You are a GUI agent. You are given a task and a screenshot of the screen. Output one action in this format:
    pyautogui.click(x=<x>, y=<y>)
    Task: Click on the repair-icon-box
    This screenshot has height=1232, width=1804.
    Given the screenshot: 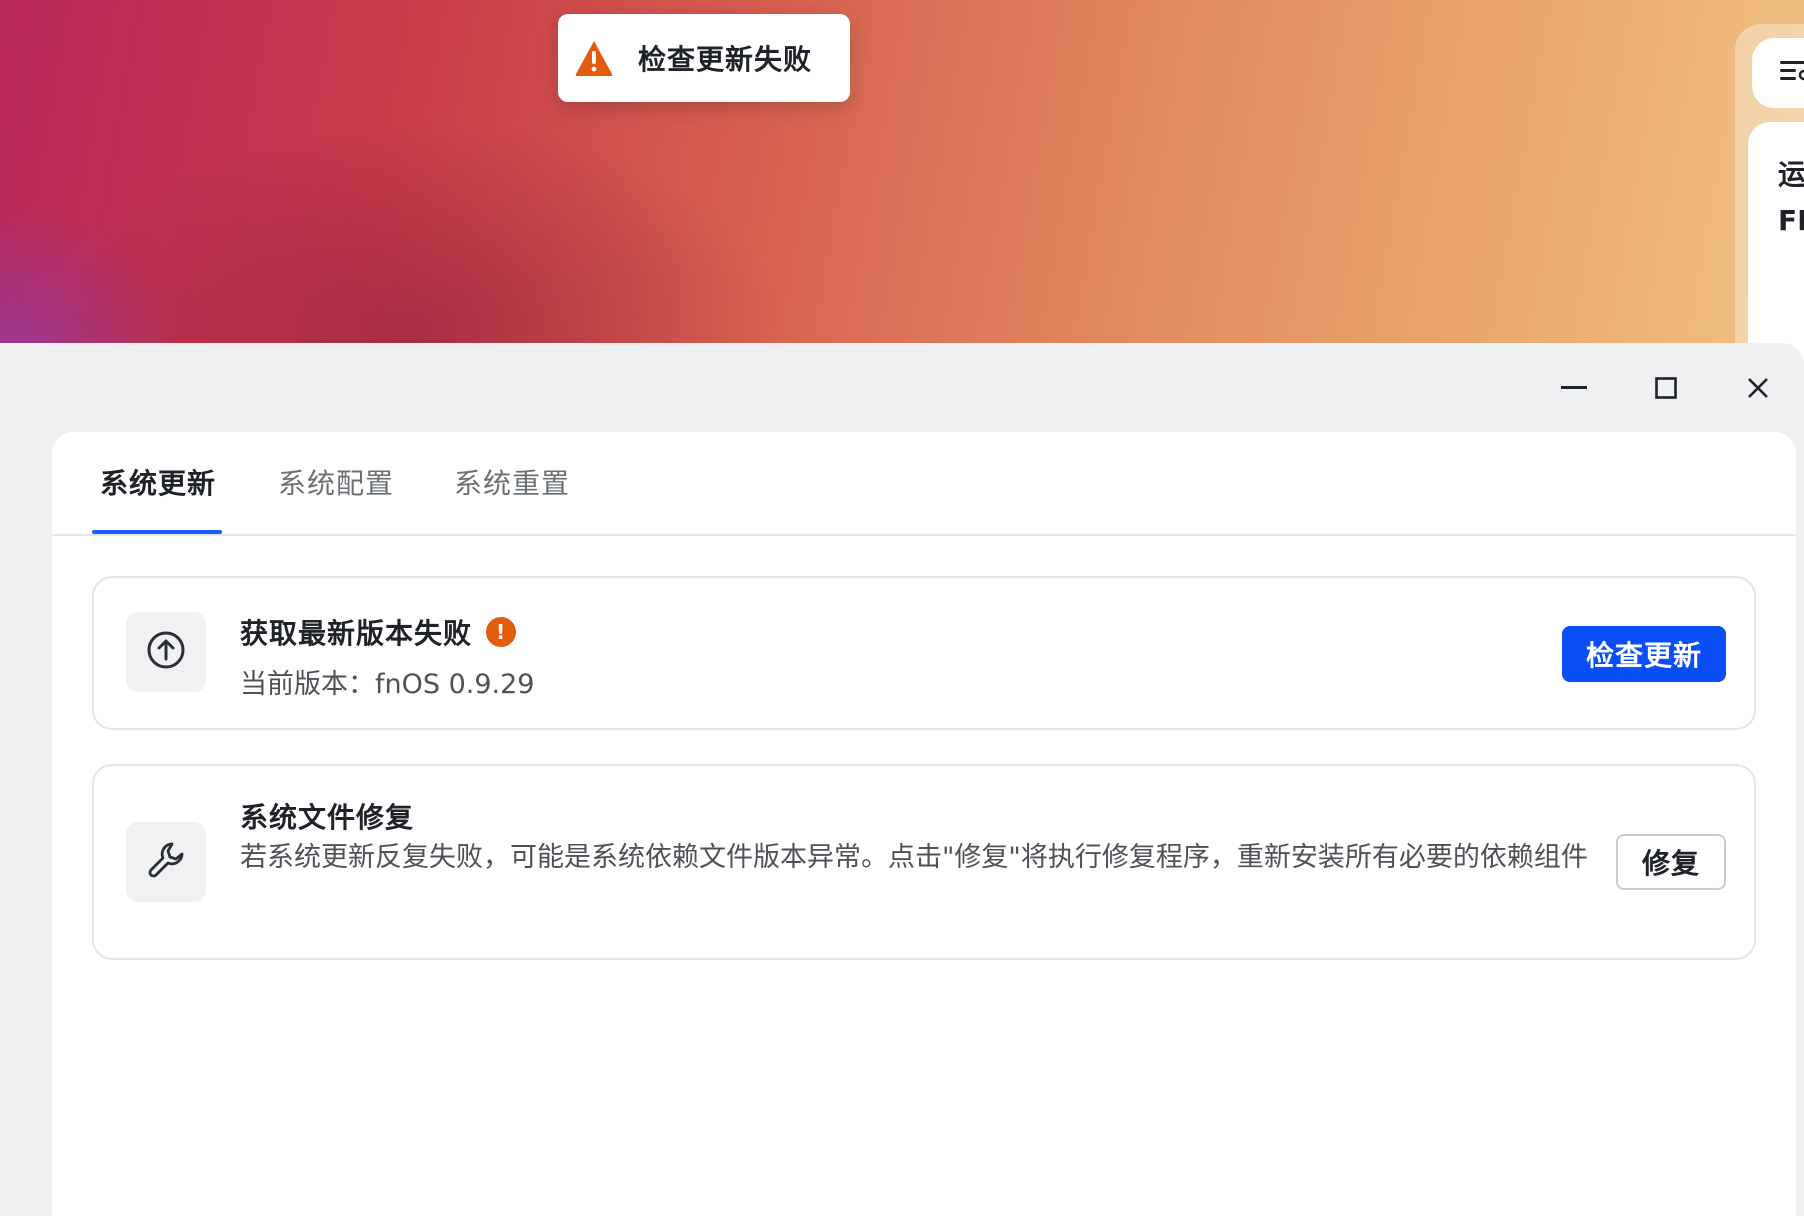 What is the action you would take?
    pyautogui.click(x=166, y=862)
    